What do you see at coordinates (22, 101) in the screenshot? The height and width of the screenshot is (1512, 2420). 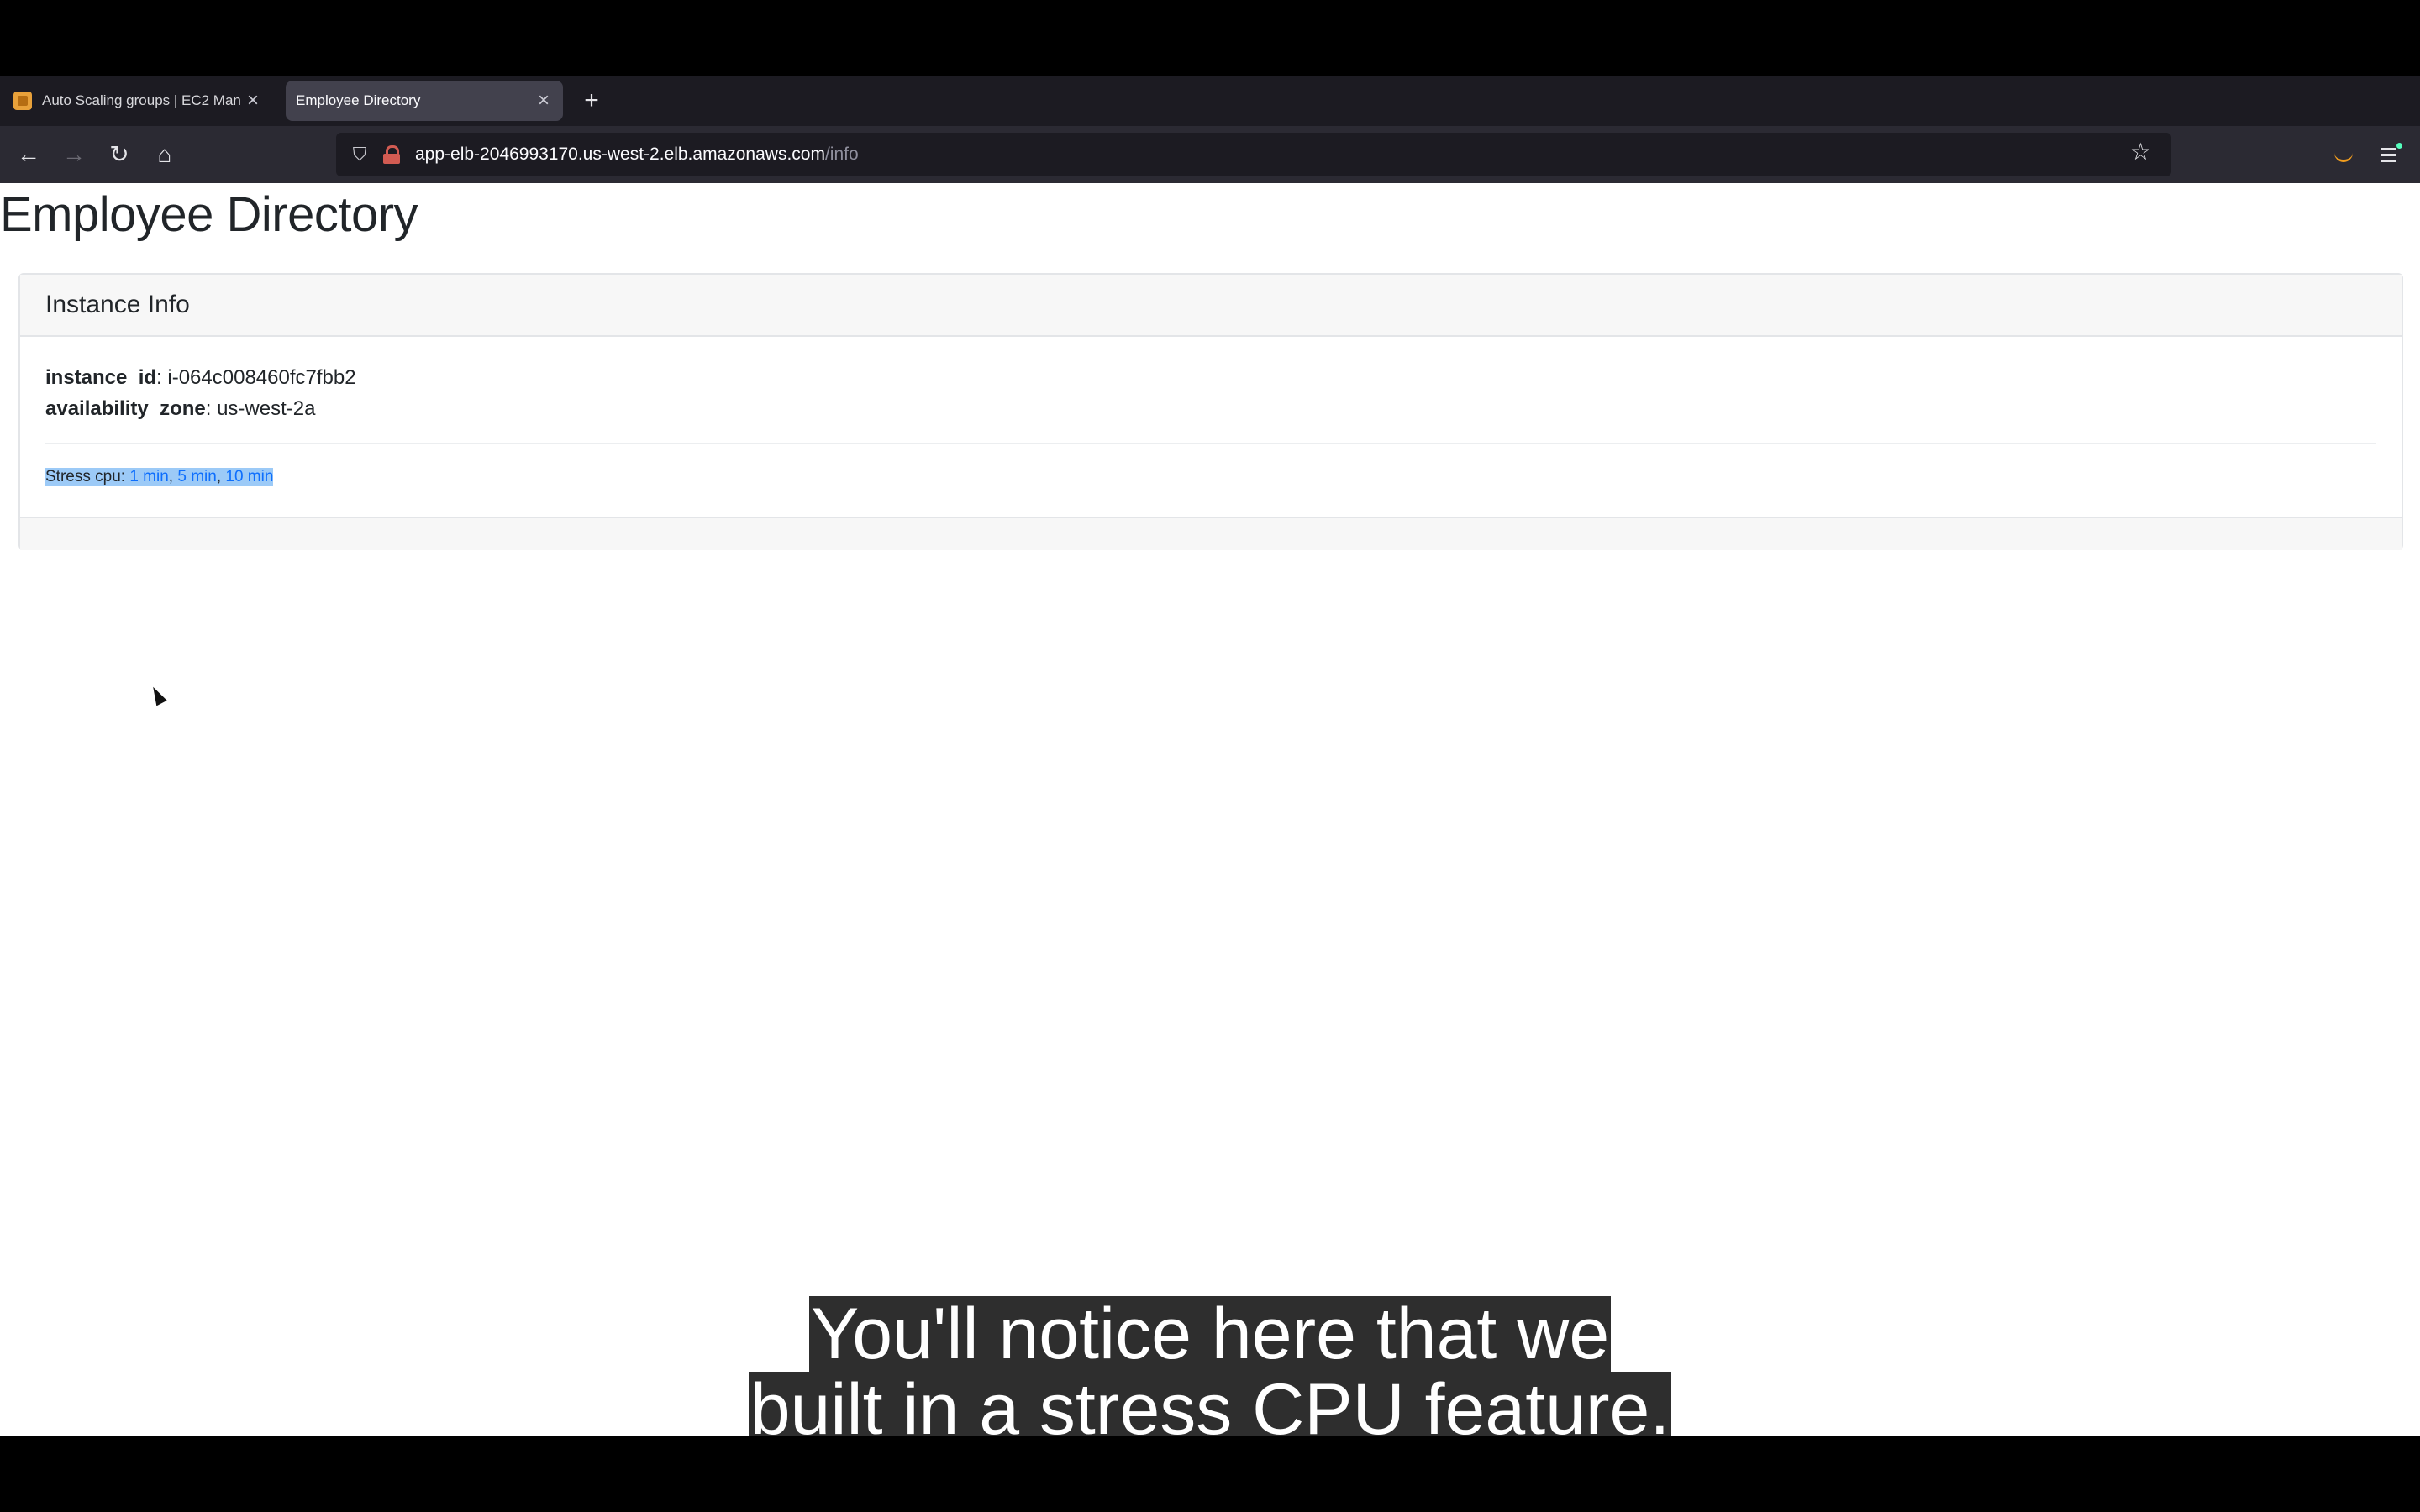 I see `aws-favicon-icon` at bounding box center [22, 101].